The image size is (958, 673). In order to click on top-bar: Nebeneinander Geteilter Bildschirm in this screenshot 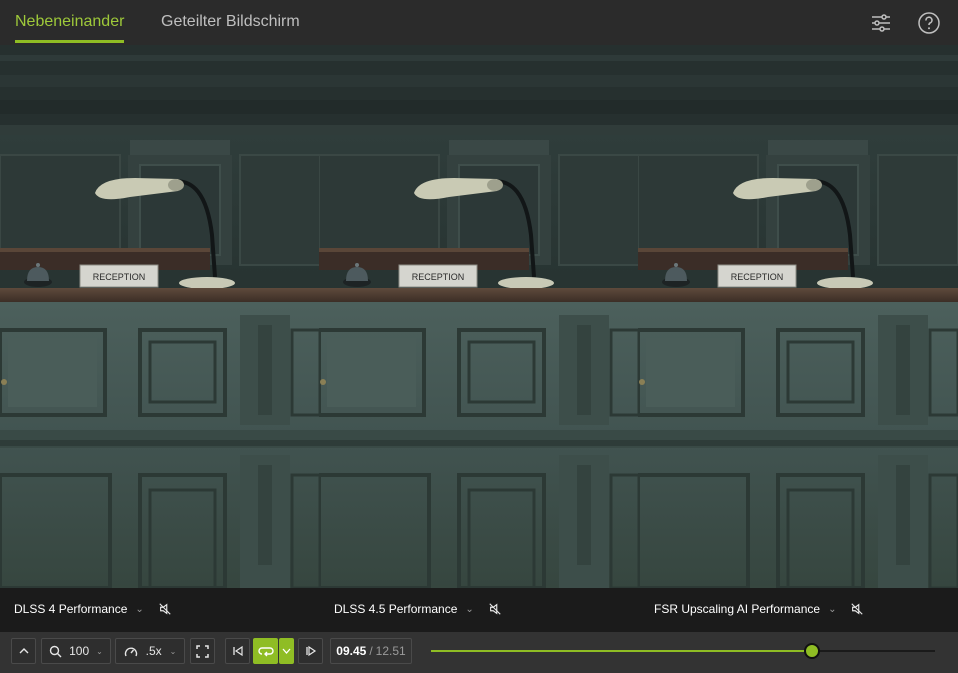, I will do `click(479, 22)`.